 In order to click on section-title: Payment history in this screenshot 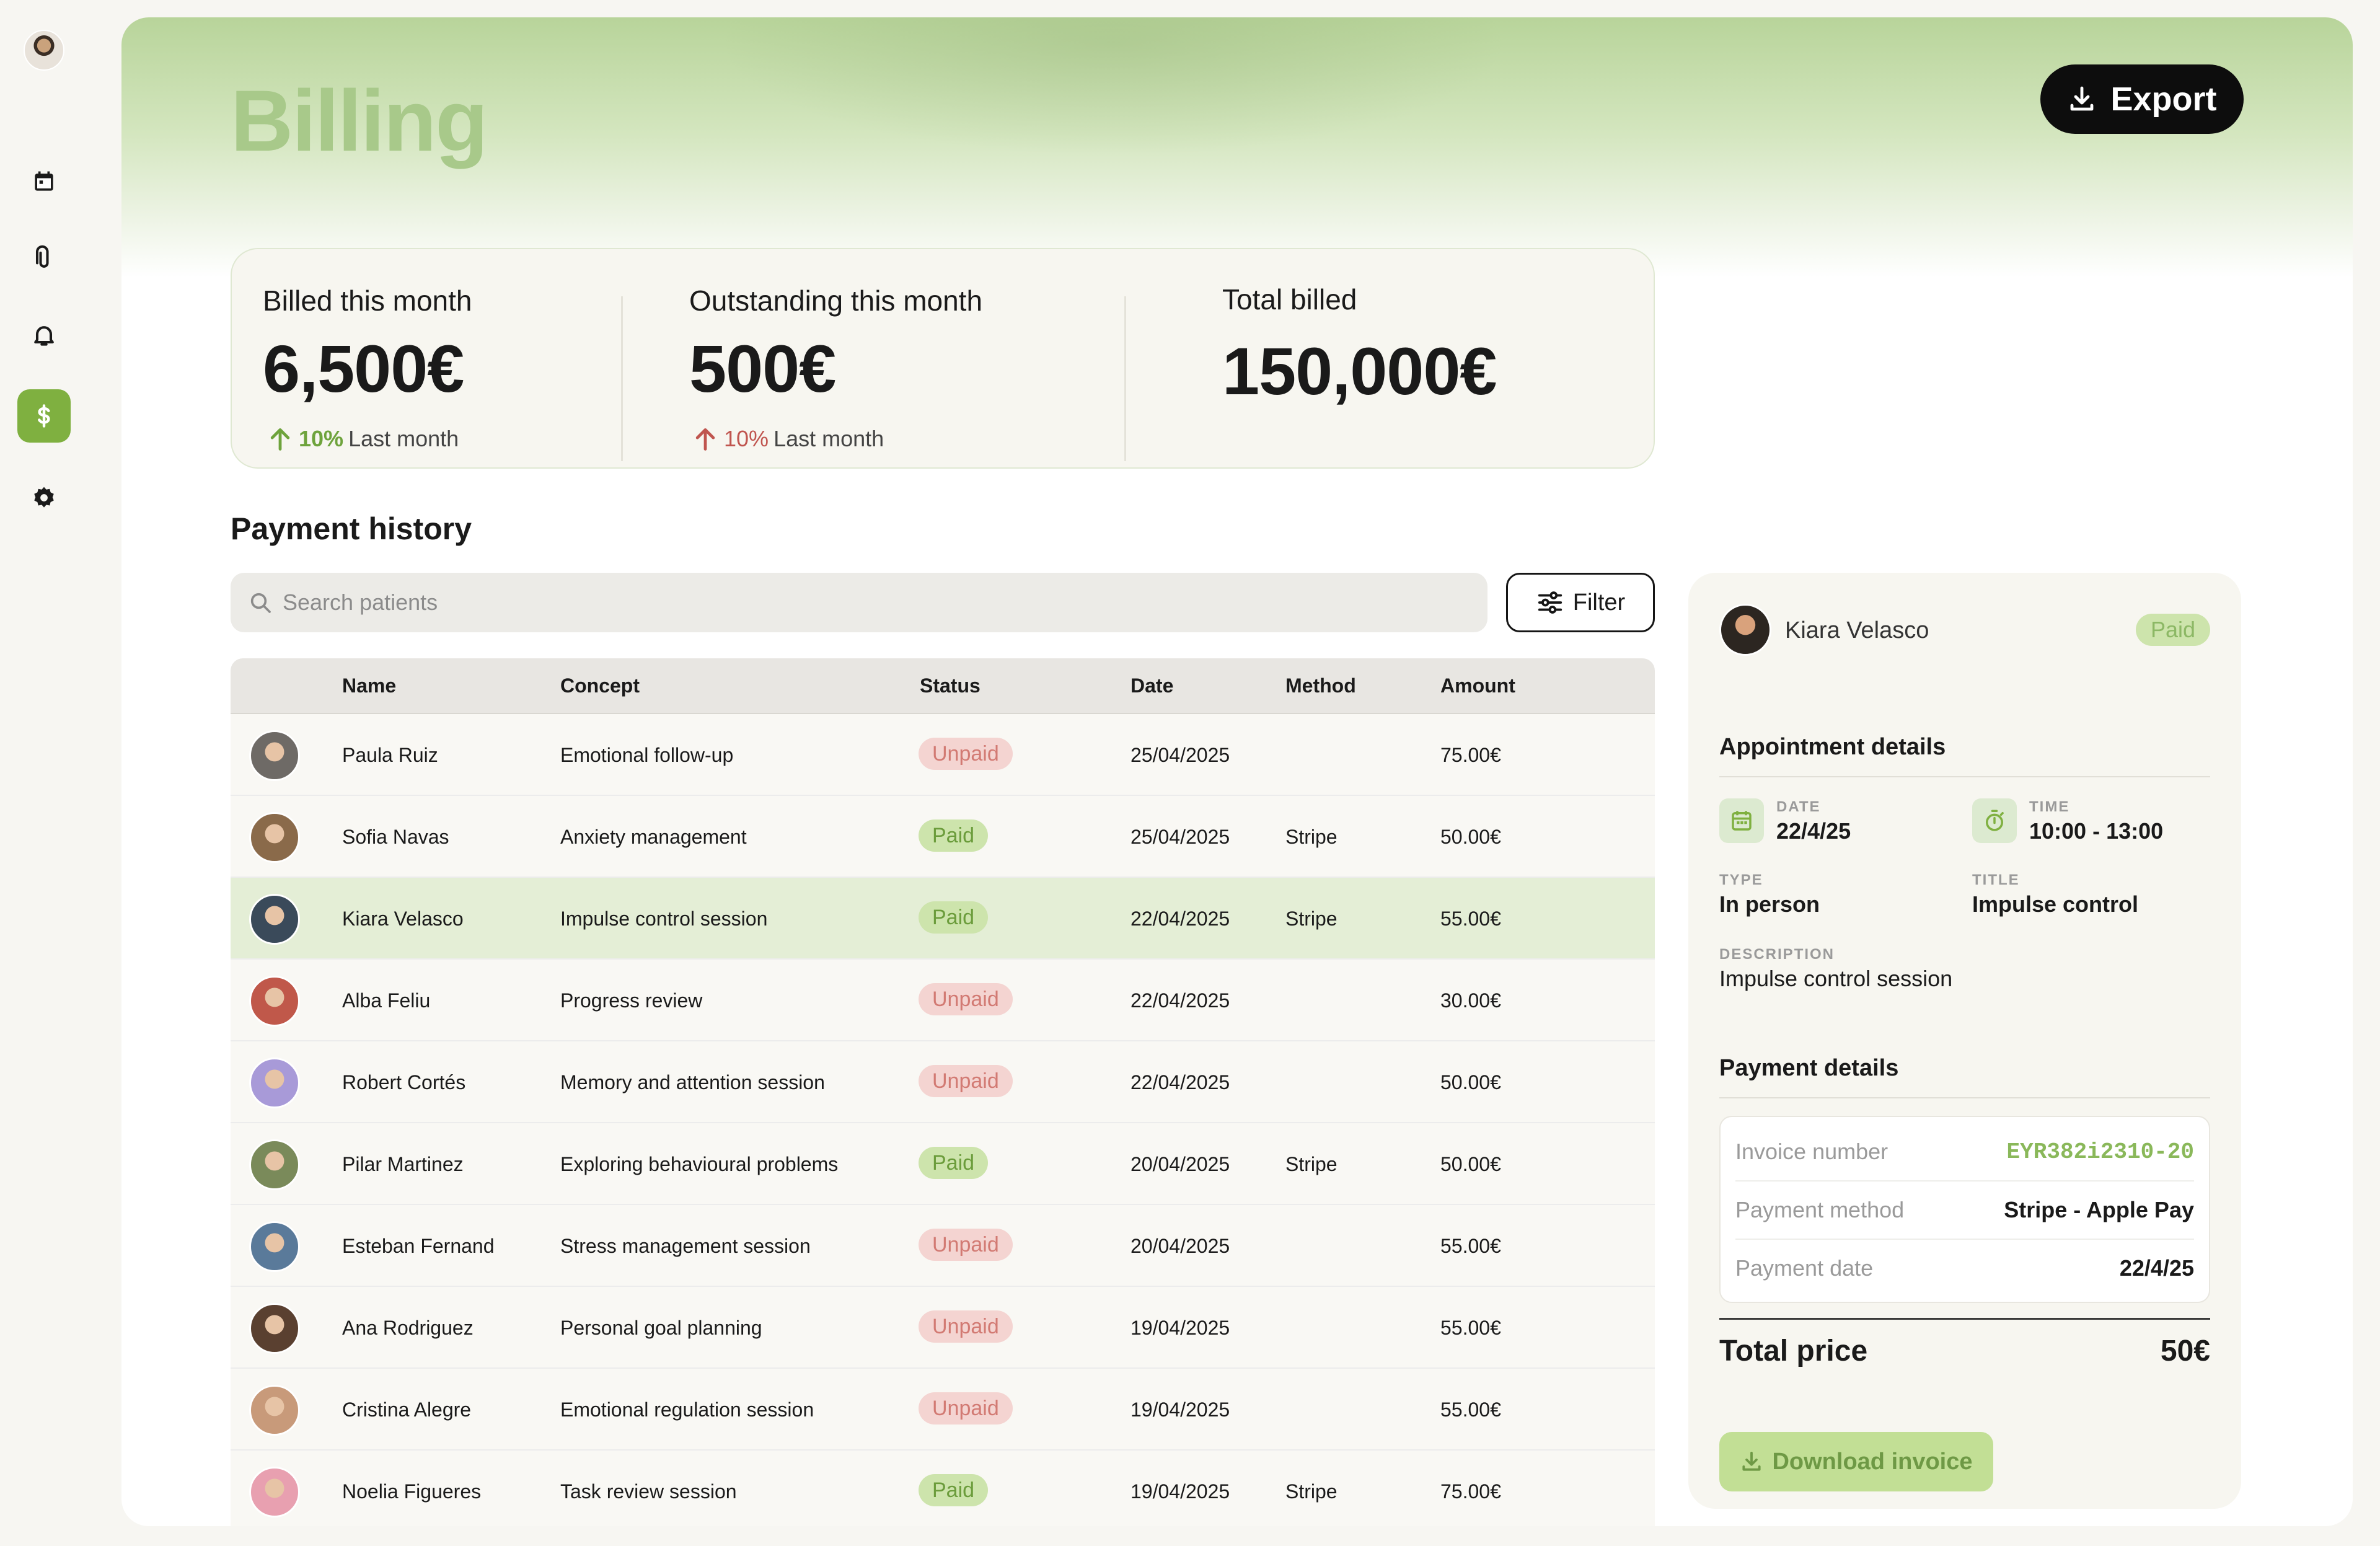, I will do `click(351, 528)`.